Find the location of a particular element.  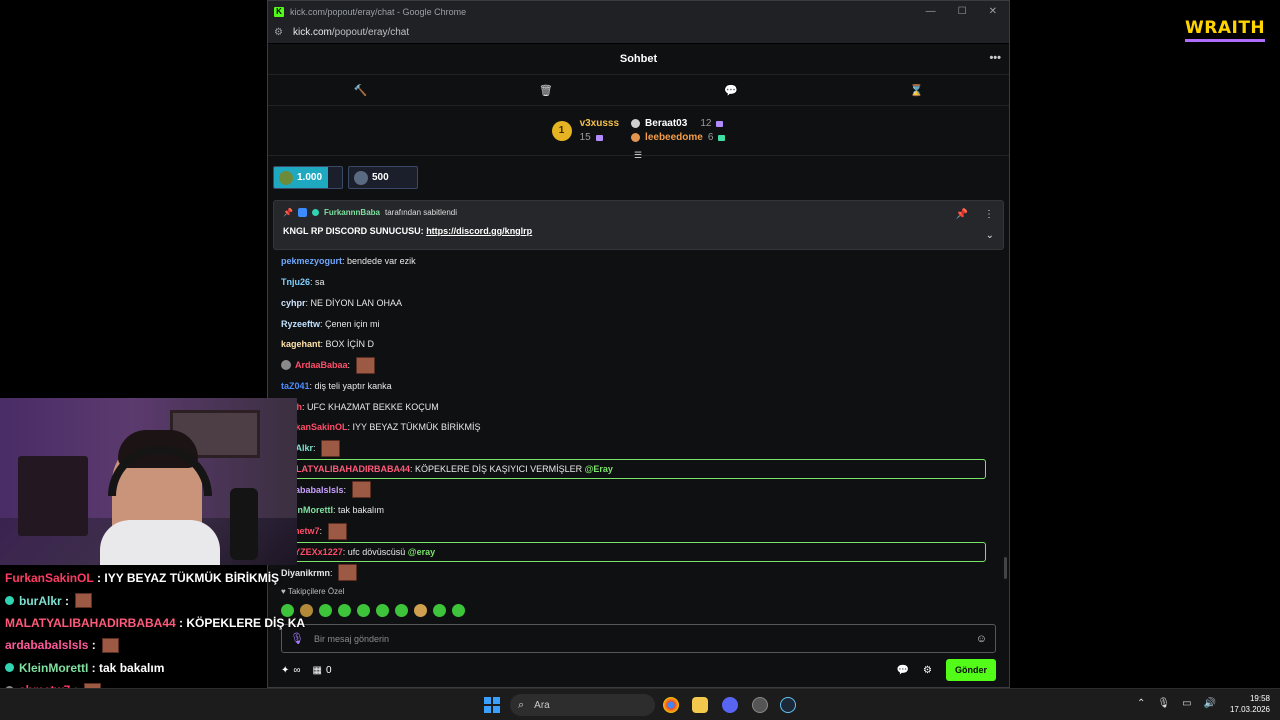

chat-bubble-button: 💬 is located at coordinates (731, 90).